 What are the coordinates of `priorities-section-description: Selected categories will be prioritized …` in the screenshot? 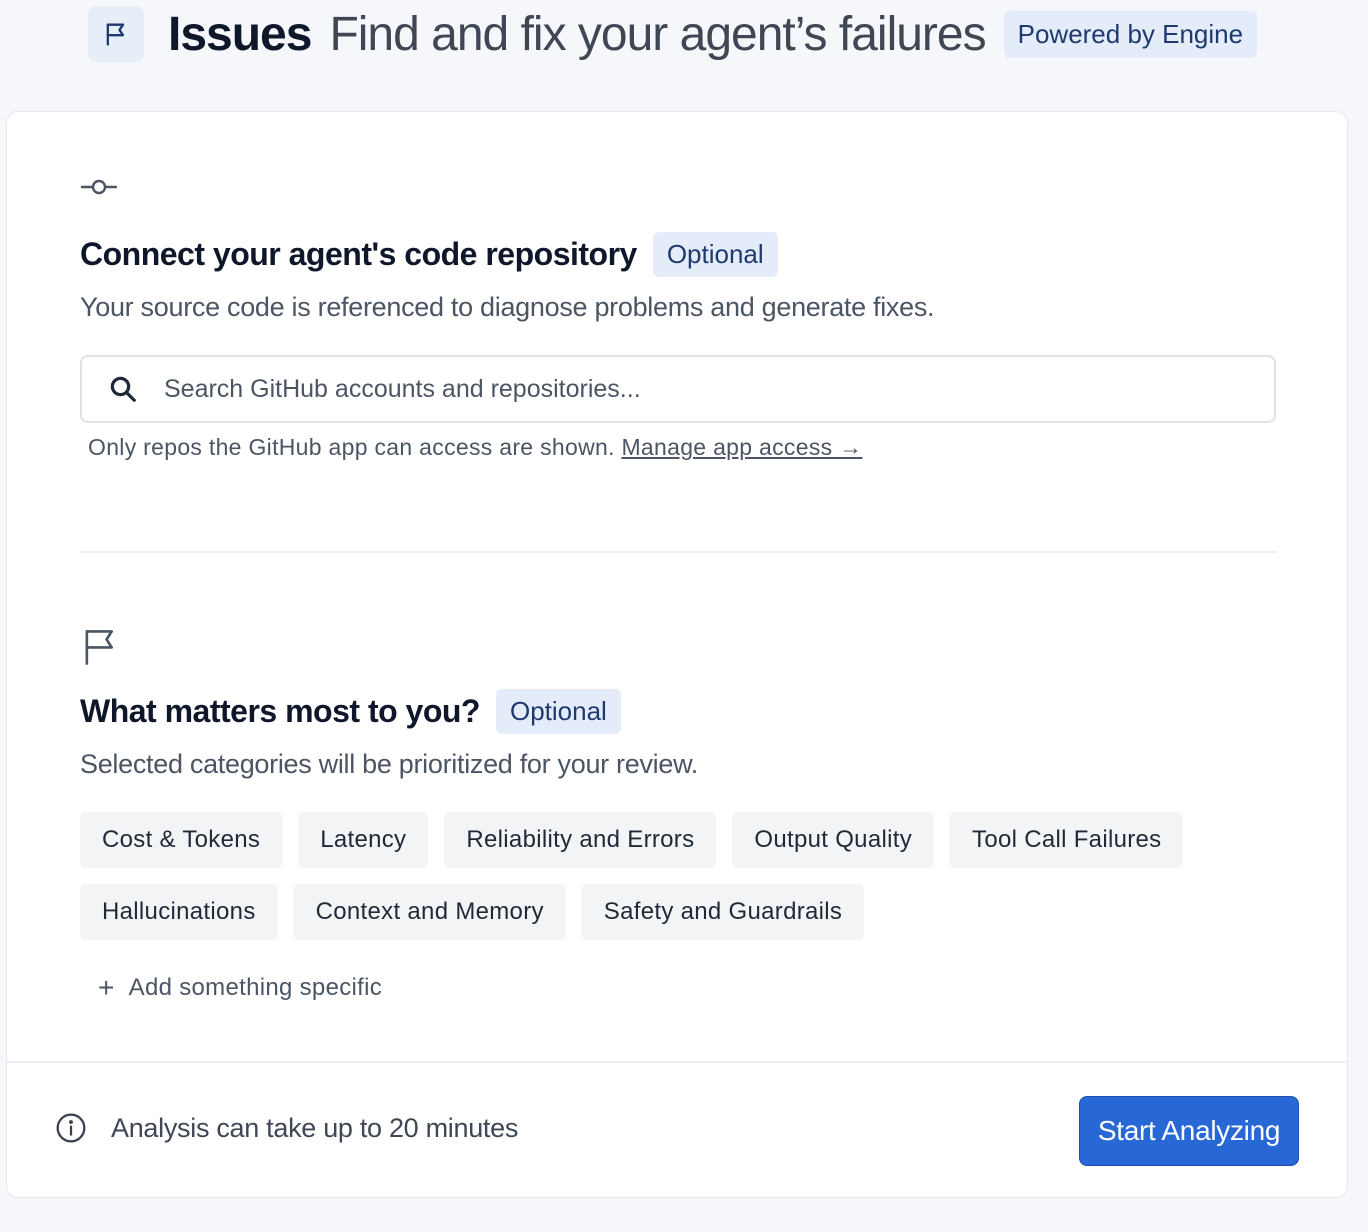 It's located at (389, 764).